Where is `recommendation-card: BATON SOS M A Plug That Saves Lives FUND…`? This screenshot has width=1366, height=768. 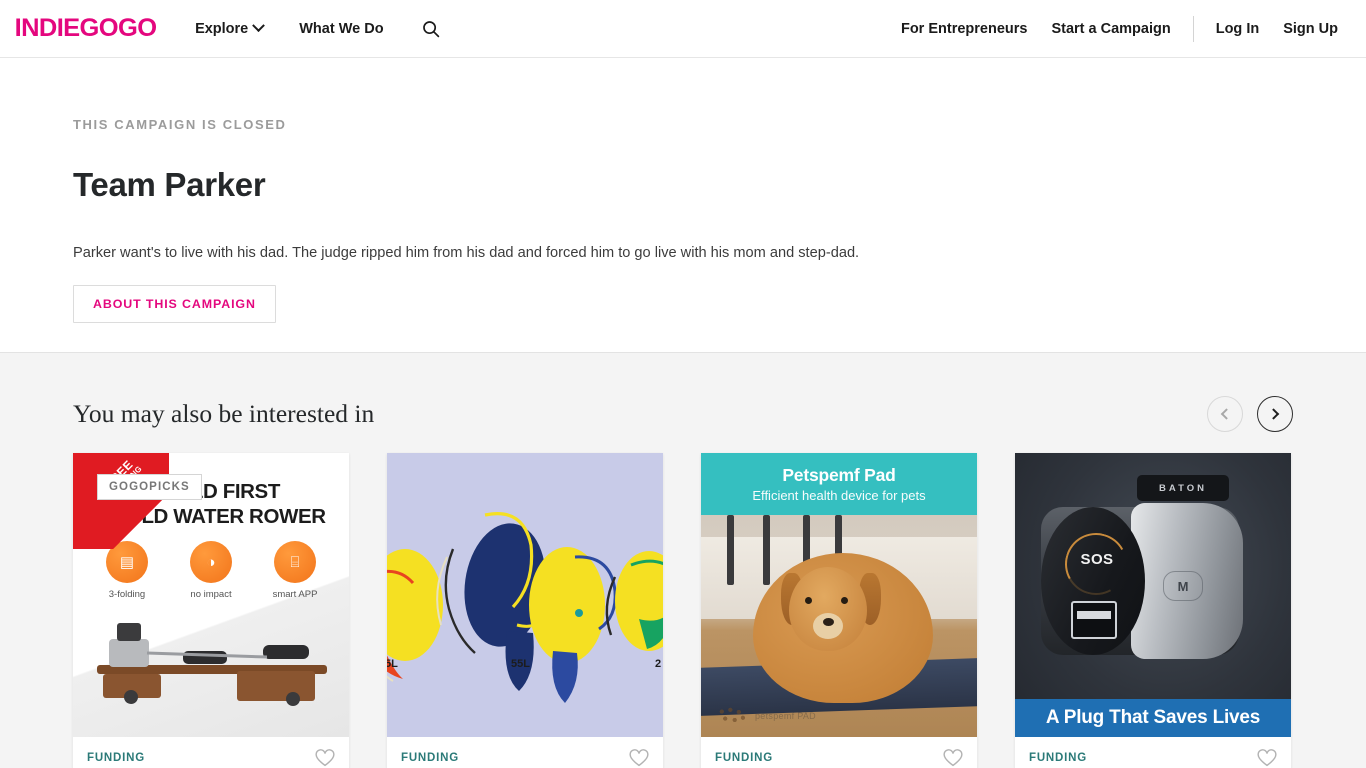
recommendation-card: BATON SOS M A Plug That Saves Lives FUND… is located at coordinates (1153, 610).